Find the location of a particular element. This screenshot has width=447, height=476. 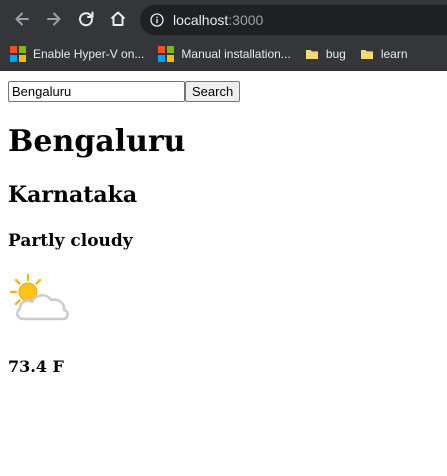

arrow-right-icon is located at coordinates (54, 19).